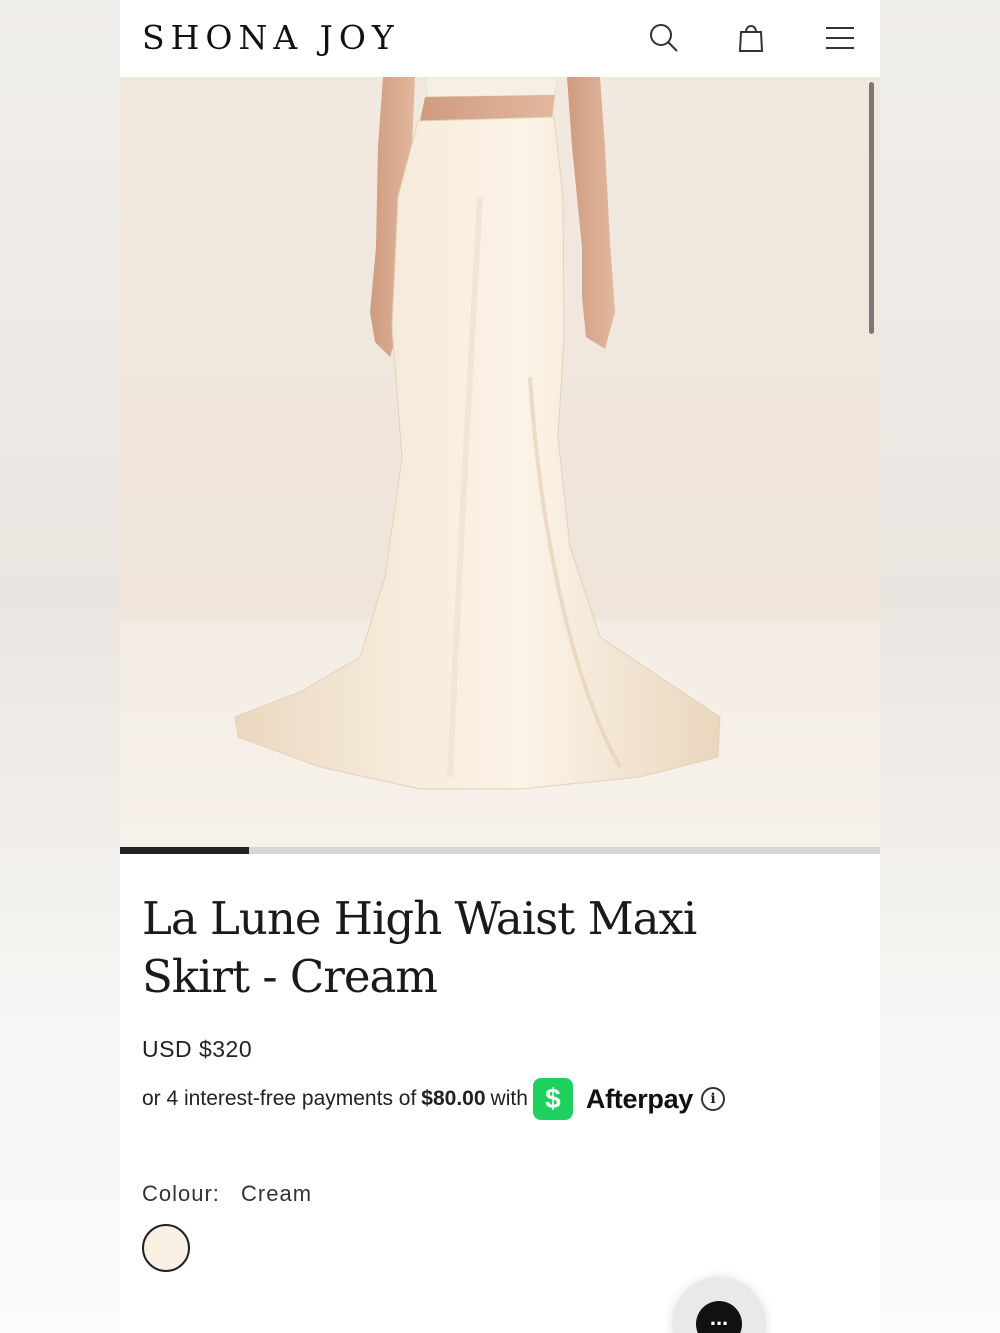 Image resolution: width=1000 pixels, height=1333 pixels. I want to click on afterpay-logo: Afterpay, so click(639, 1098).